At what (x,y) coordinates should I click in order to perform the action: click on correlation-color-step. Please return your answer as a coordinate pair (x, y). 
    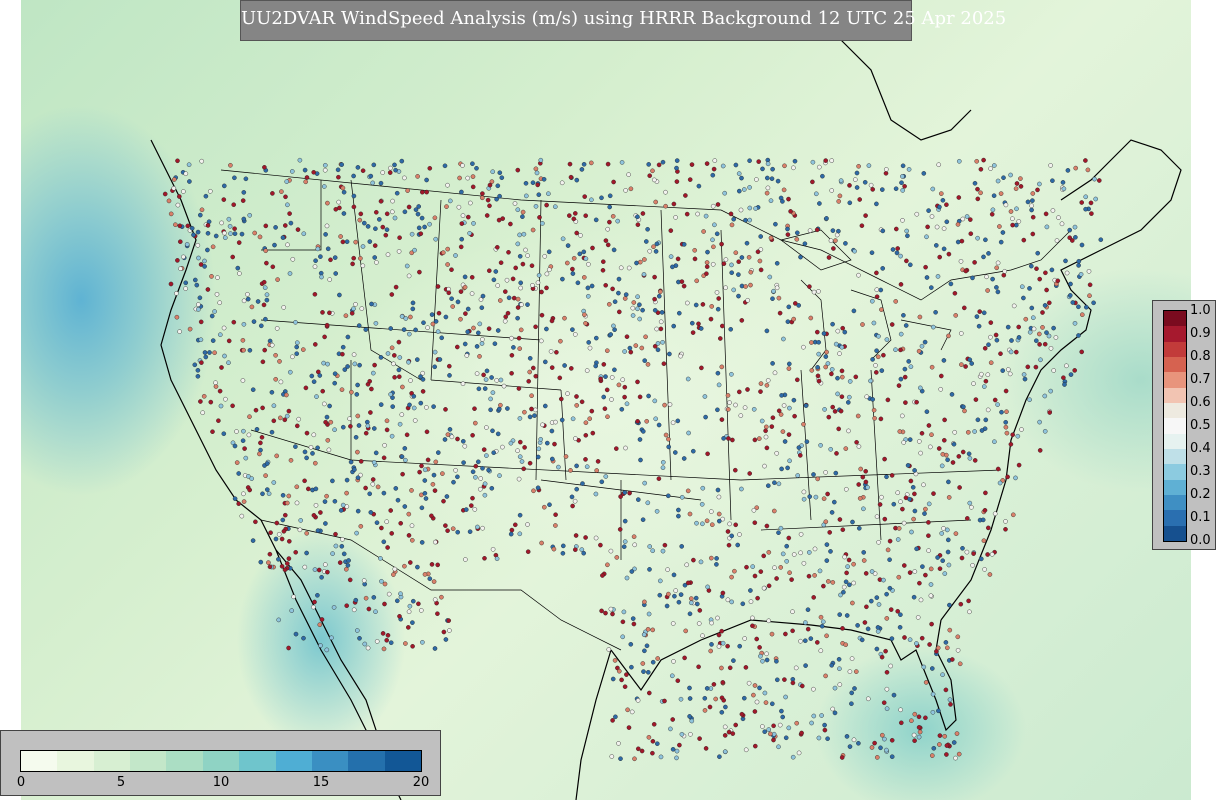
    Looking at the image, I should click on (1175, 518).